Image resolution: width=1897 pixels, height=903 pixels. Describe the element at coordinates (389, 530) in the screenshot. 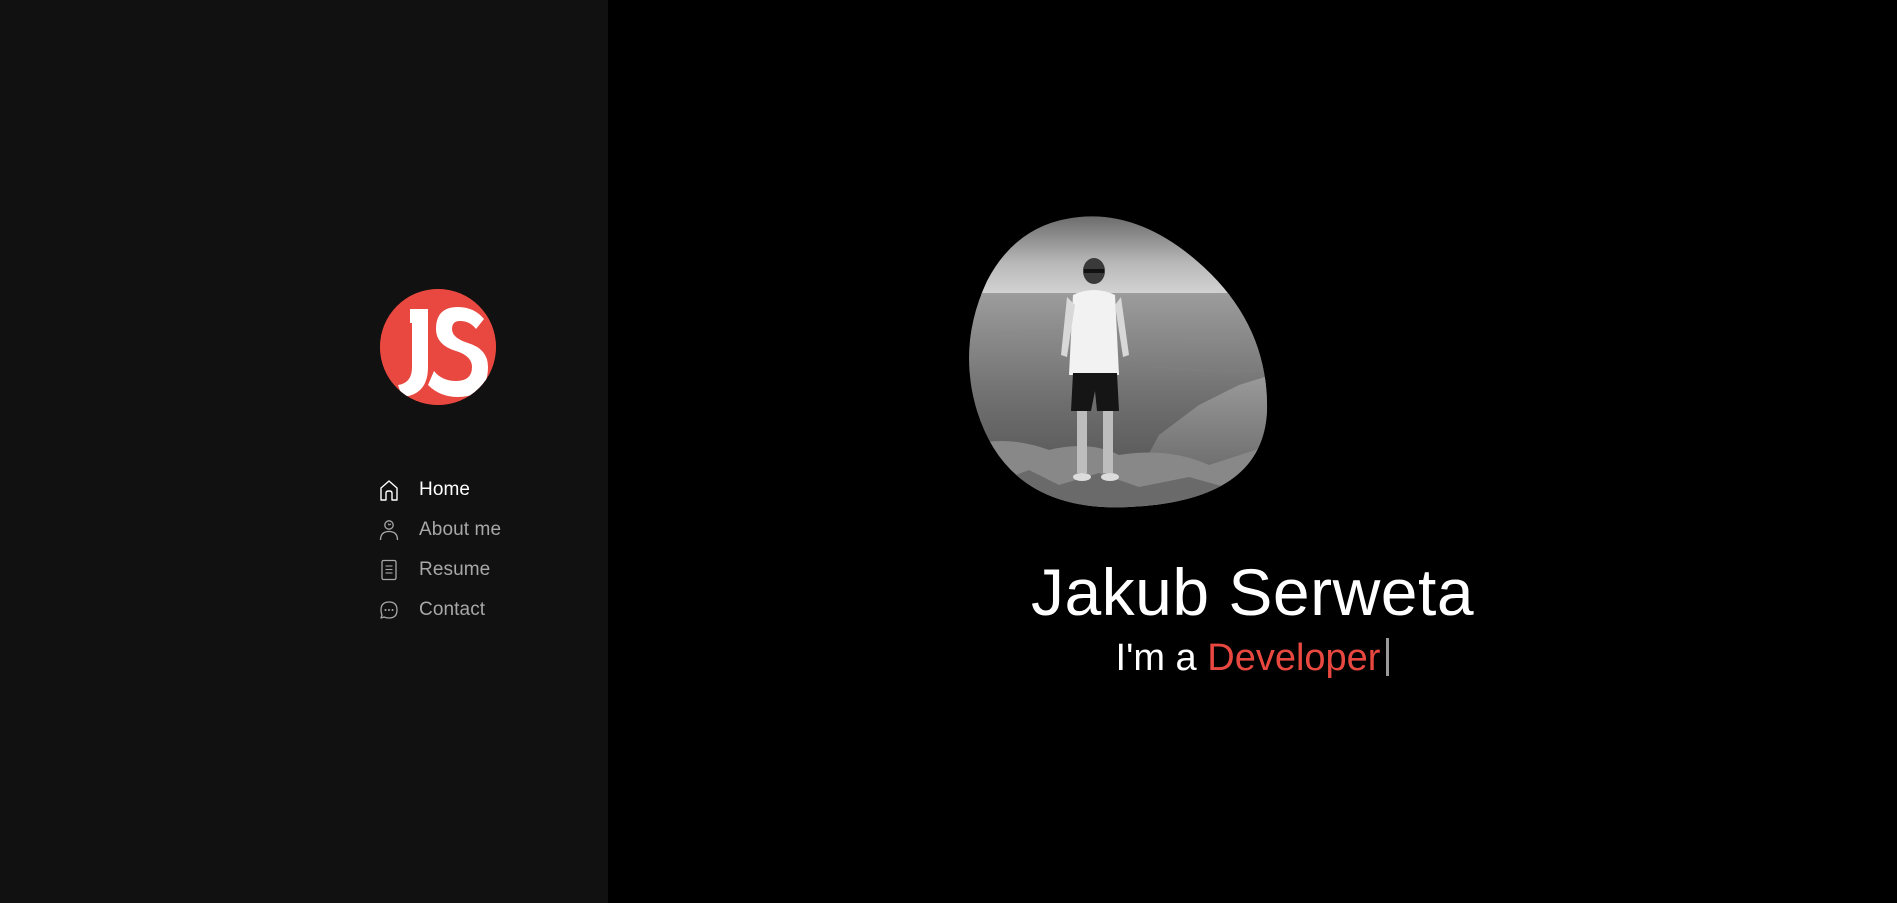

I see `user-icon` at that location.